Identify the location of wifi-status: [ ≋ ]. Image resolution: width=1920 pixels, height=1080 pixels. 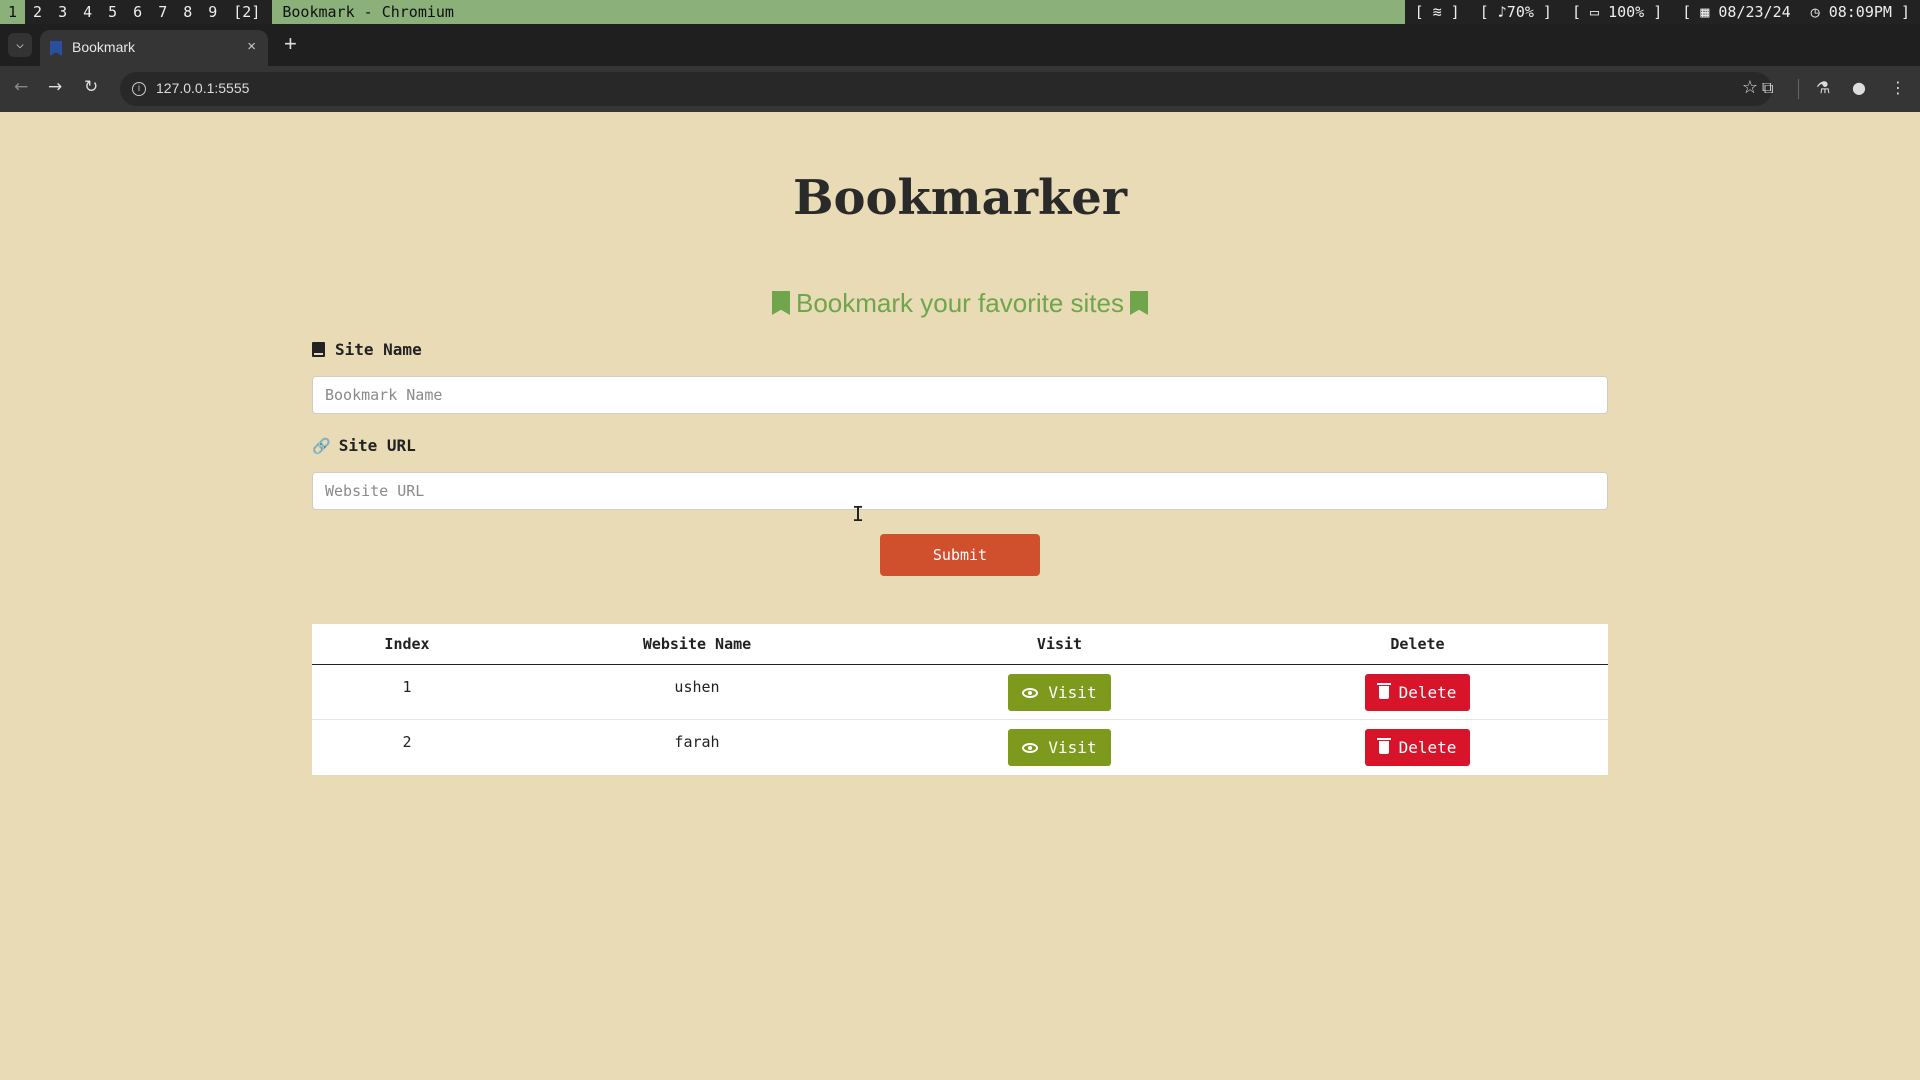
(1437, 12).